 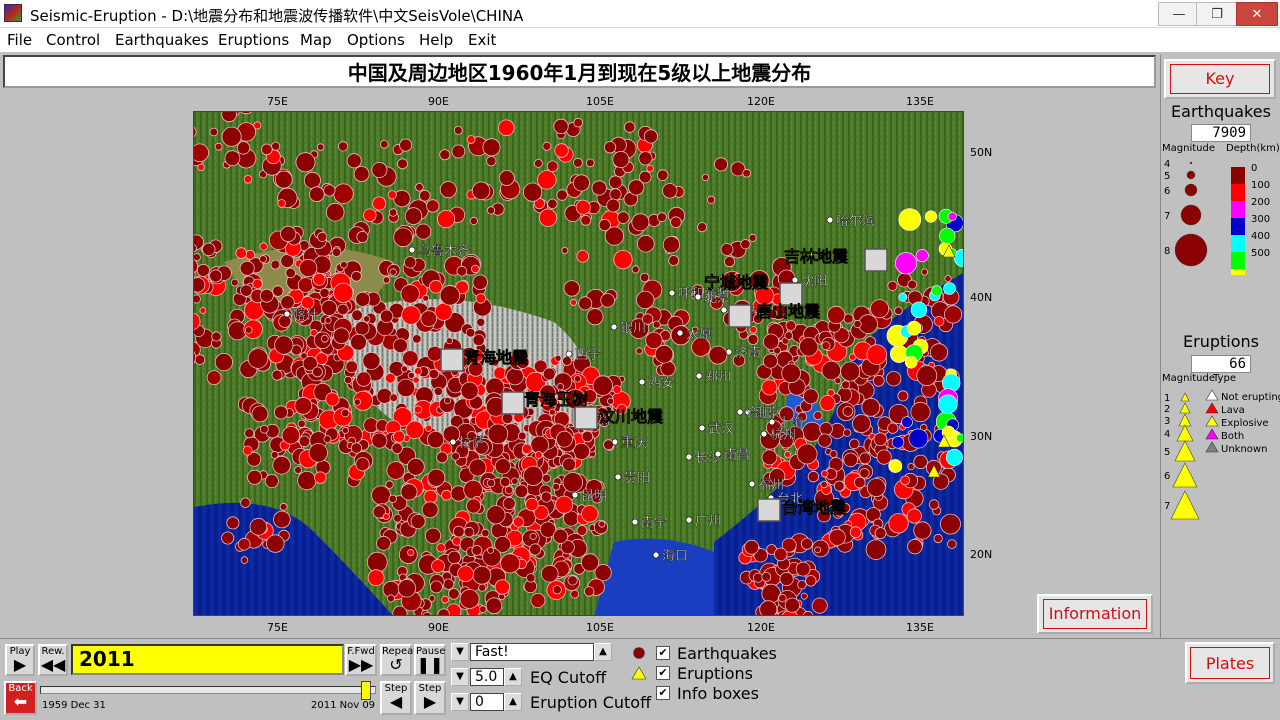 What do you see at coordinates (398, 660) in the screenshot?
I see `repeat-button: Repeat ↺` at bounding box center [398, 660].